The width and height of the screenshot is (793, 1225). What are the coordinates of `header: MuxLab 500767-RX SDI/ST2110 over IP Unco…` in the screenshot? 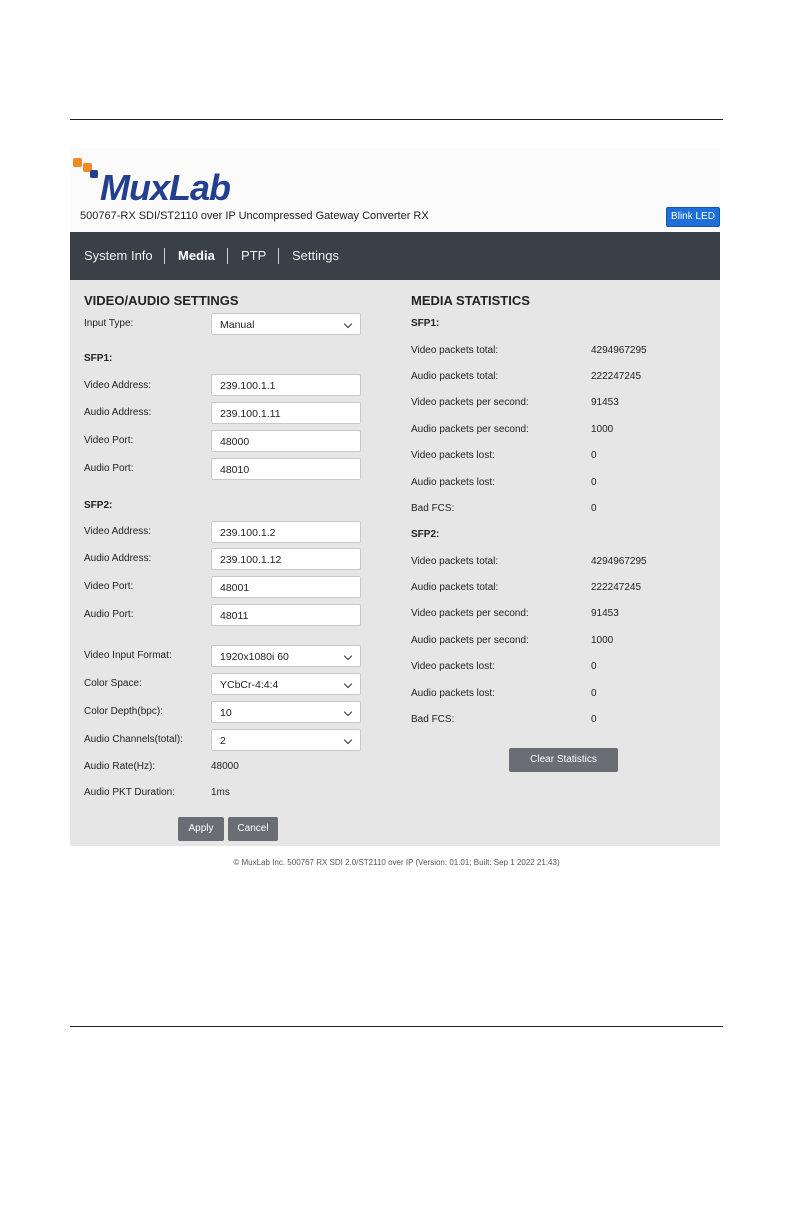 It's located at (395, 190).